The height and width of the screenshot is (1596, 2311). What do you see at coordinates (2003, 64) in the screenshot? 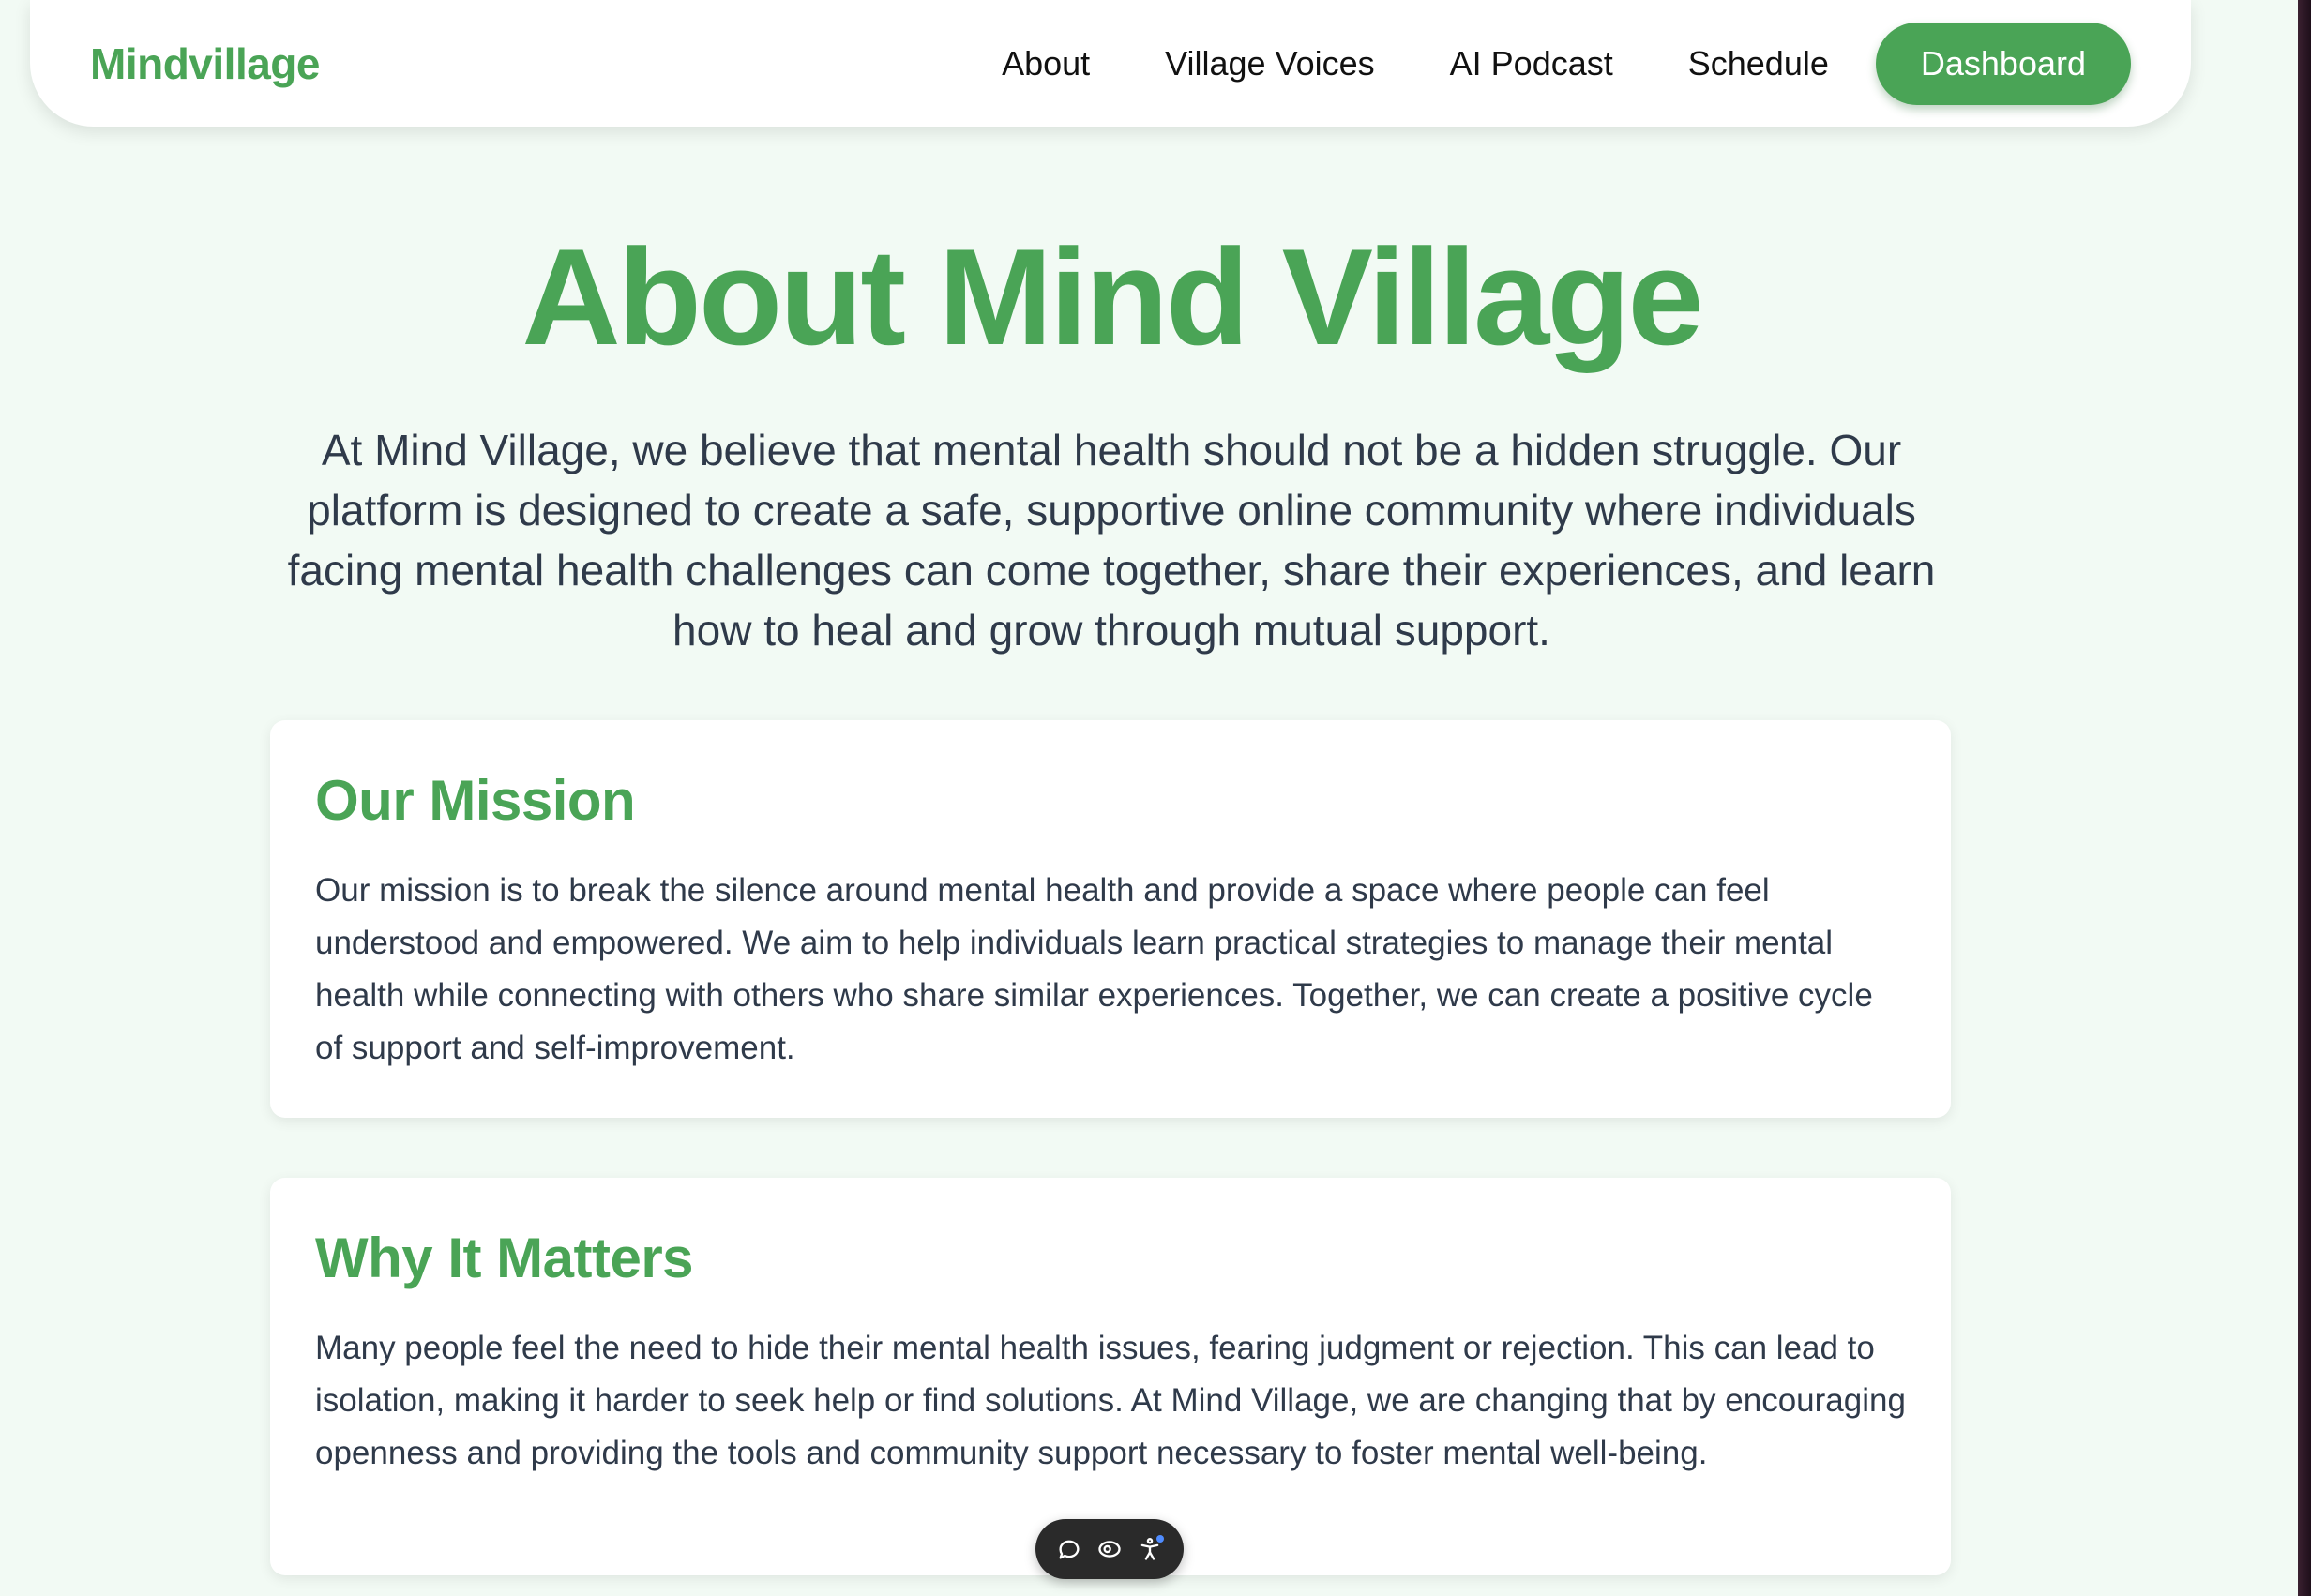
I see `dashboard-button: Dashboard` at bounding box center [2003, 64].